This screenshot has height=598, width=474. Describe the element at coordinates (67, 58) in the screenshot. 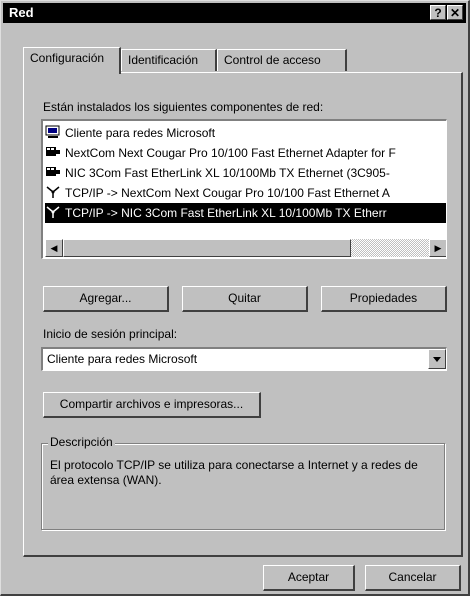

I see `tab-label: Configuración` at that location.